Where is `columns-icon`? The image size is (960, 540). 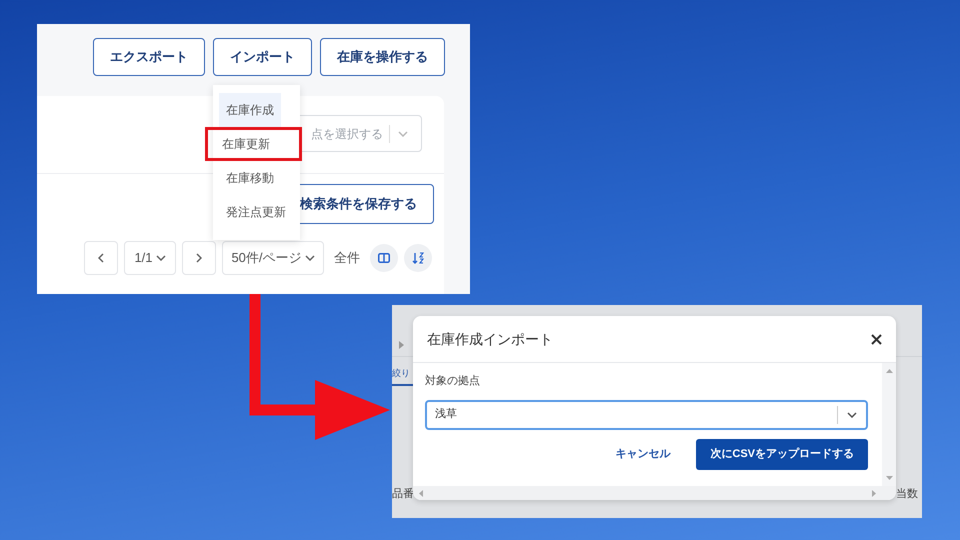
columns-icon is located at coordinates (384, 258).